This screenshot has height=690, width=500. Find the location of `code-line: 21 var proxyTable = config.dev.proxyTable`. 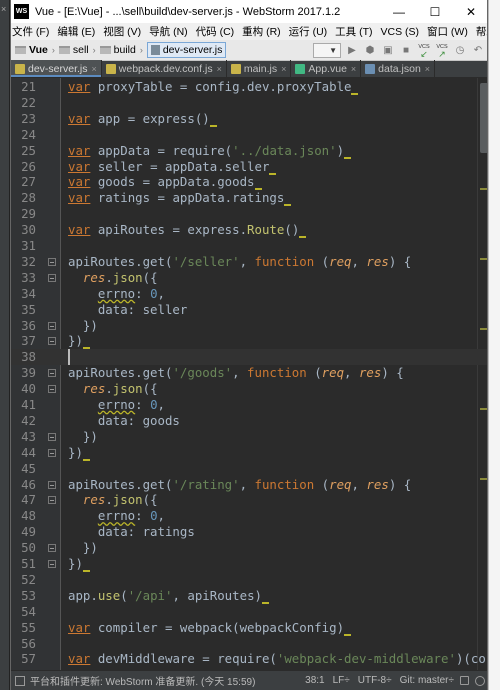

code-line: 21 var proxyTable = config.dev.proxyTable is located at coordinates (249, 87).